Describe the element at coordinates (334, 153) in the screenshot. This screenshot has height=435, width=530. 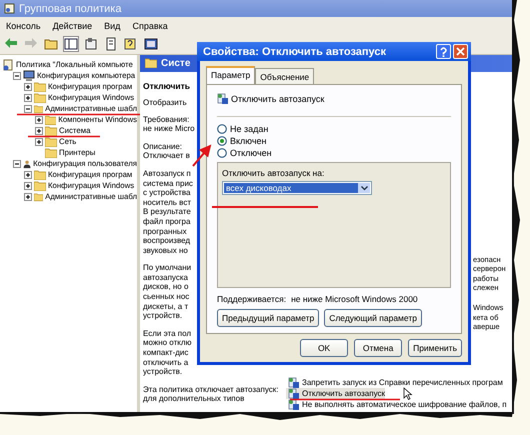
I see `radio-option: Отключен` at that location.